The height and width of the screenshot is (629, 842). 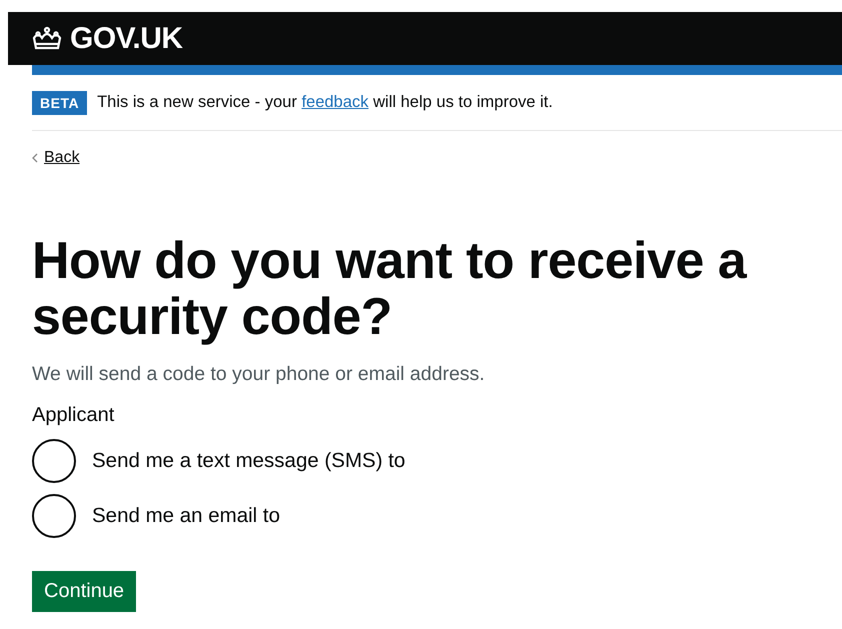 I want to click on option-label: Send me a text message (SMS) to, so click(x=249, y=461).